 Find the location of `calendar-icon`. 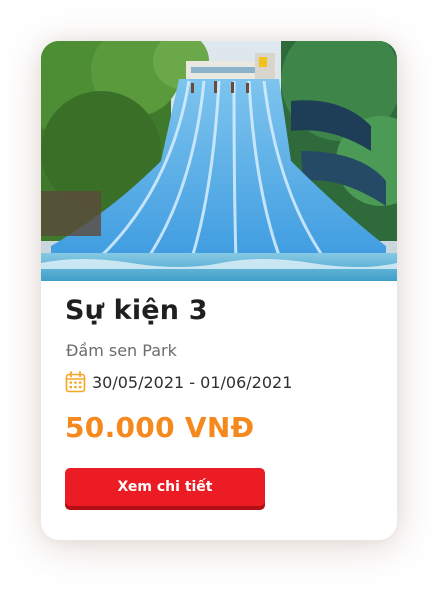

calendar-icon is located at coordinates (75, 382).